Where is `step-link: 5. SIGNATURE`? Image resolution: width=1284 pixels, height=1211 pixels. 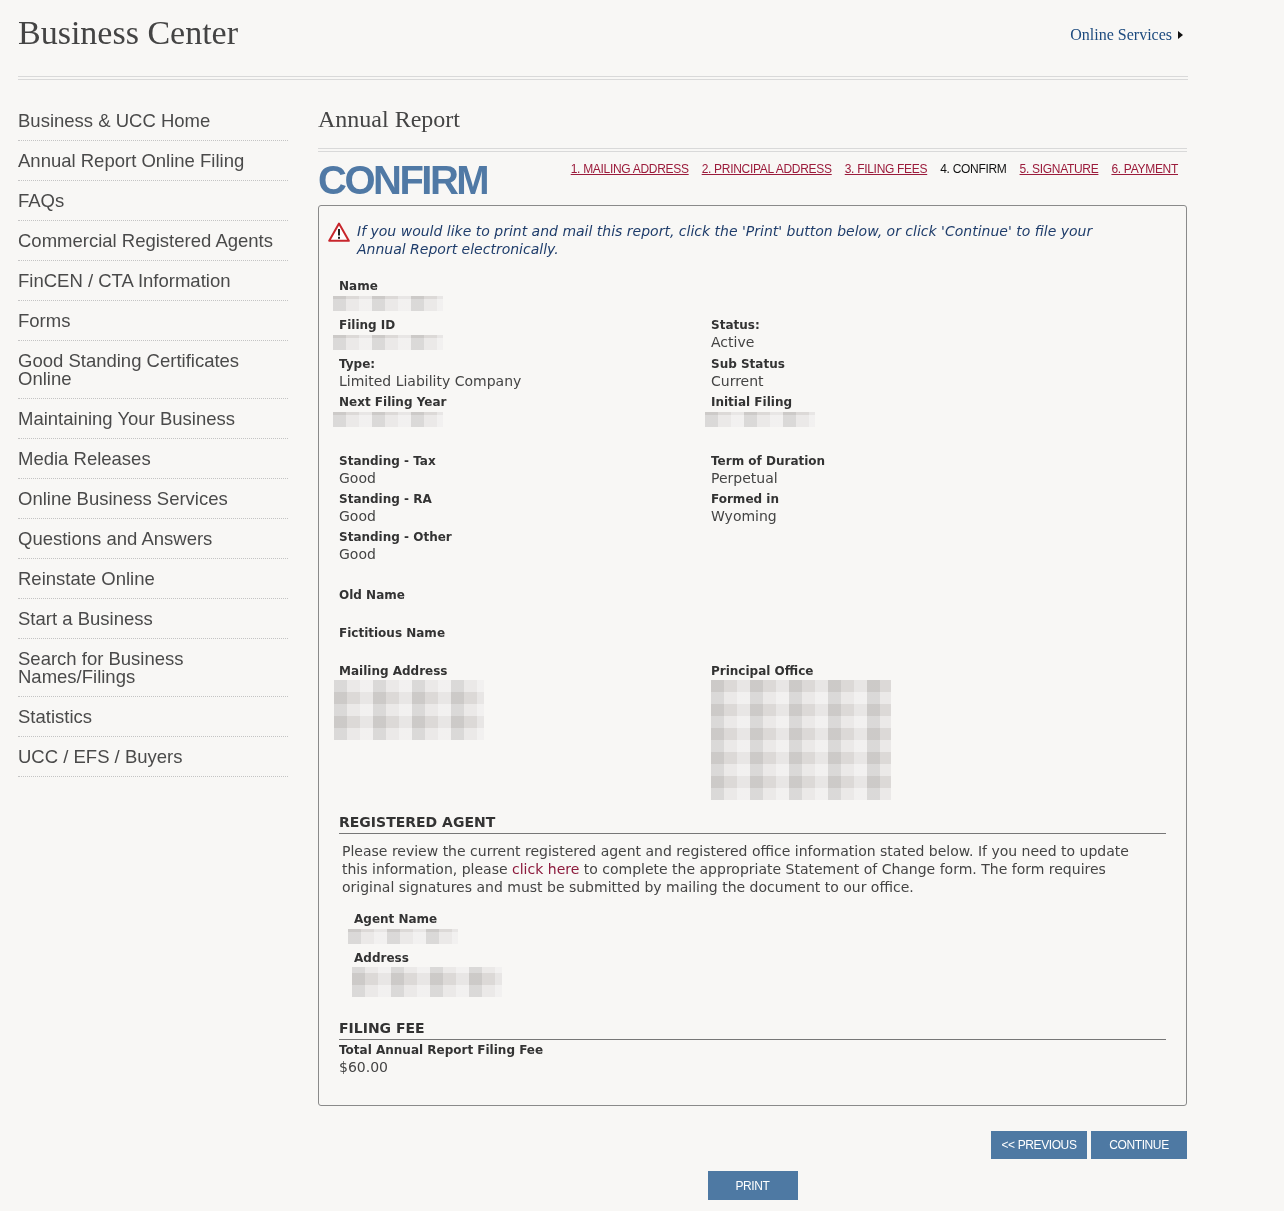
step-link: 5. SIGNATURE is located at coordinates (1059, 169).